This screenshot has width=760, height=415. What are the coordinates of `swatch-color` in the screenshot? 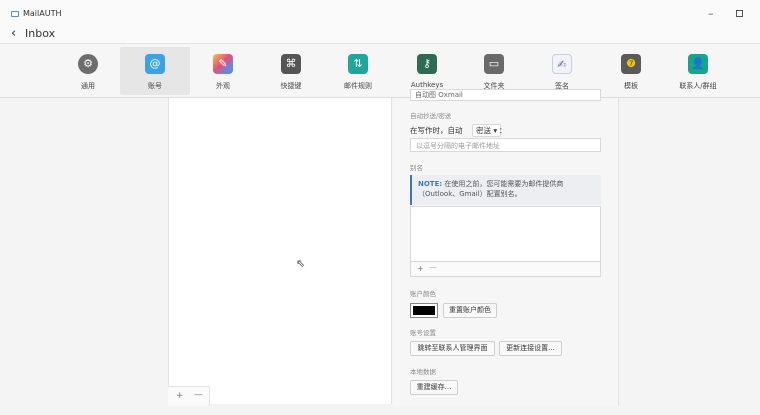 It's located at (424, 310).